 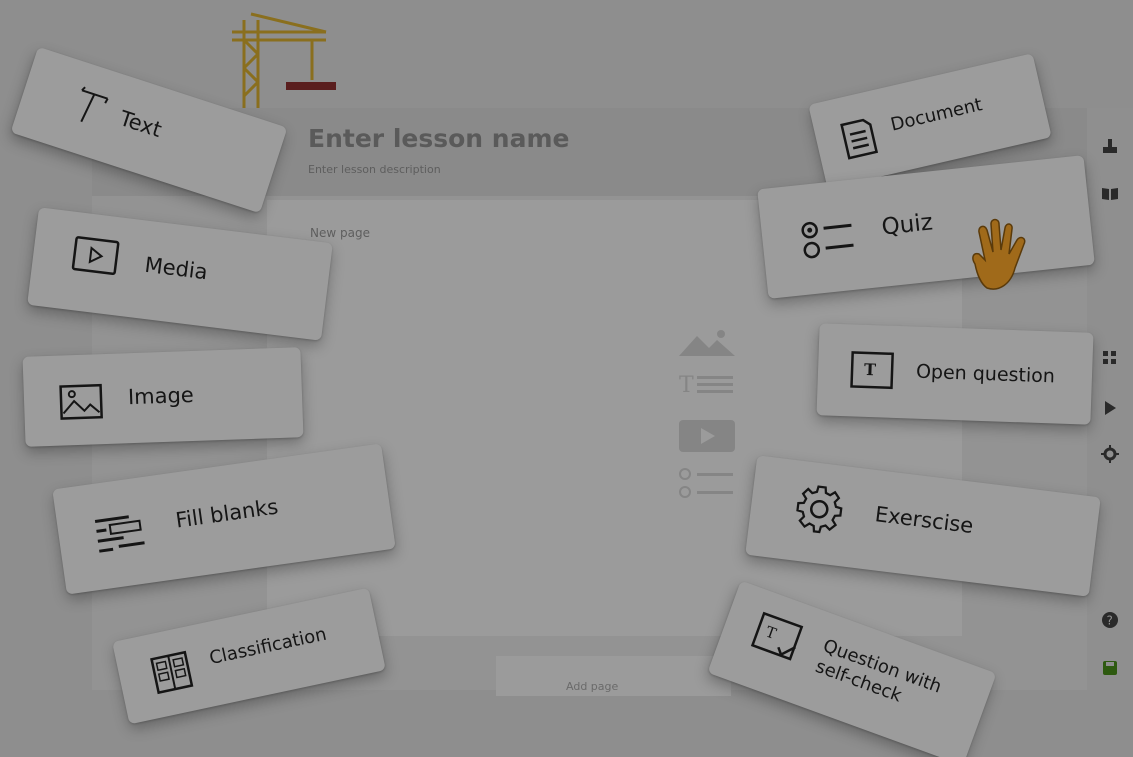 I want to click on fill-blanks-card-label: Fill blanks, so click(x=227, y=513).